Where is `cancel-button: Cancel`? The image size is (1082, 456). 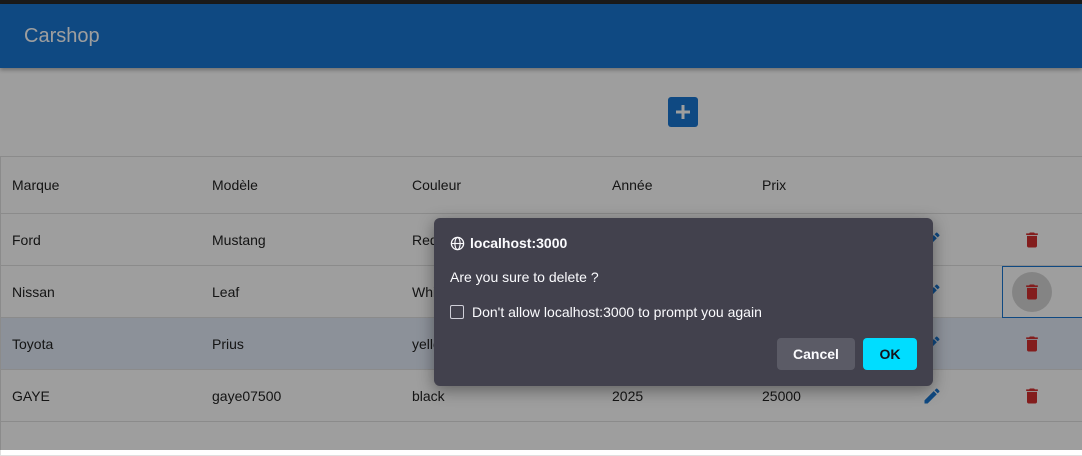
cancel-button: Cancel is located at coordinates (816, 354).